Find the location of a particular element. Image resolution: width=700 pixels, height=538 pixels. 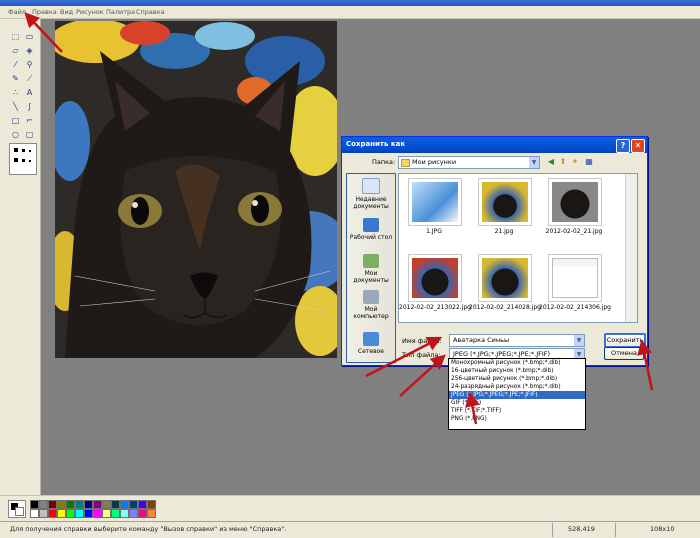

arrow-to-filetype is located at coordinates (422, 375).